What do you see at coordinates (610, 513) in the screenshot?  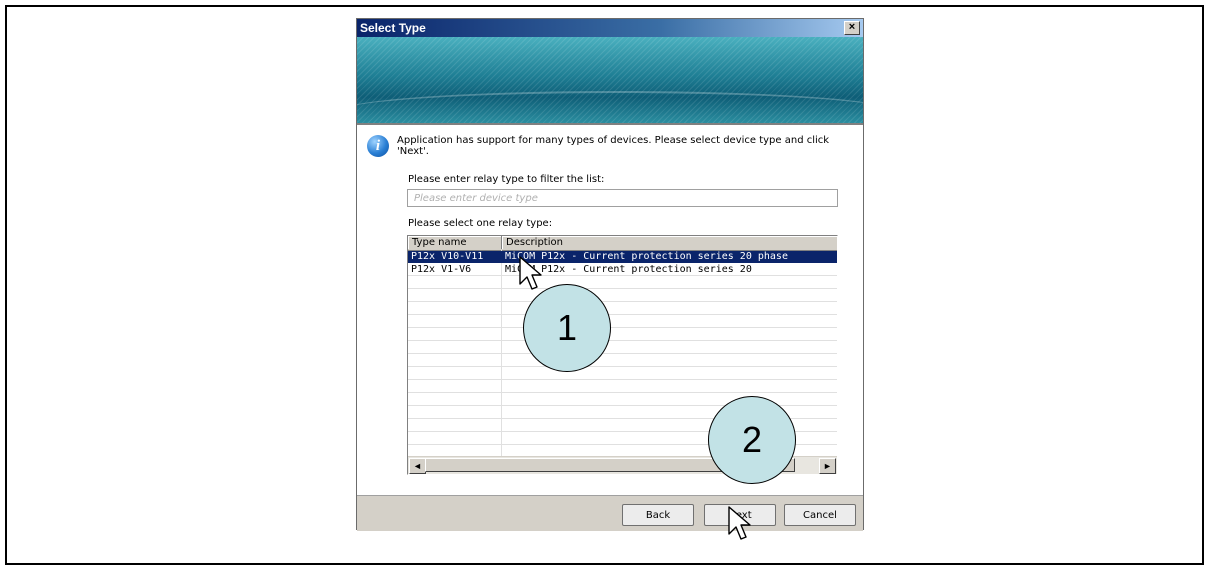 I see `dialog-footer: Back Next Cancel` at bounding box center [610, 513].